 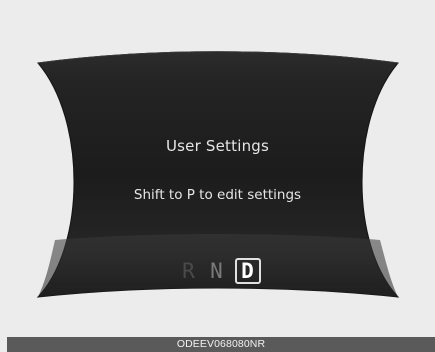 I want to click on gear-n: N, so click(x=216, y=271).